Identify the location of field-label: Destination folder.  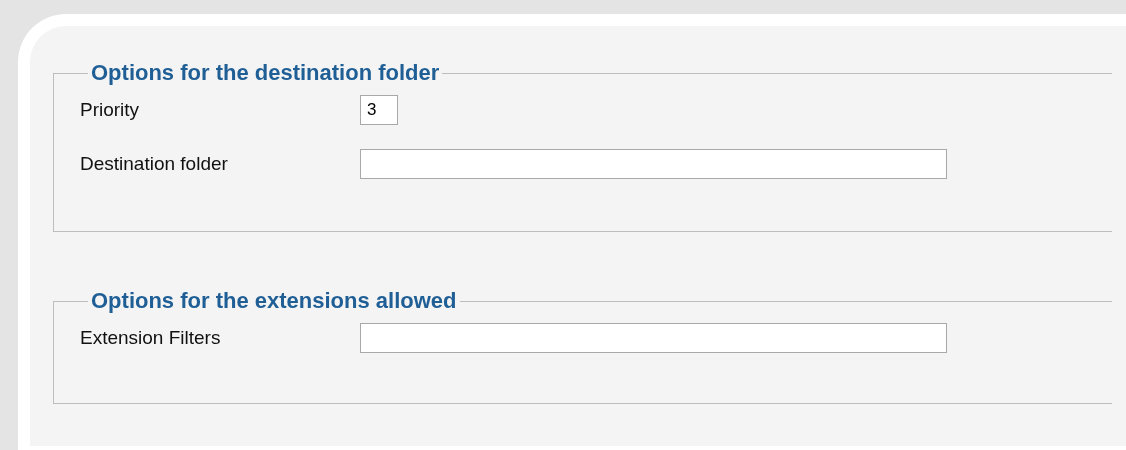
(154, 164).